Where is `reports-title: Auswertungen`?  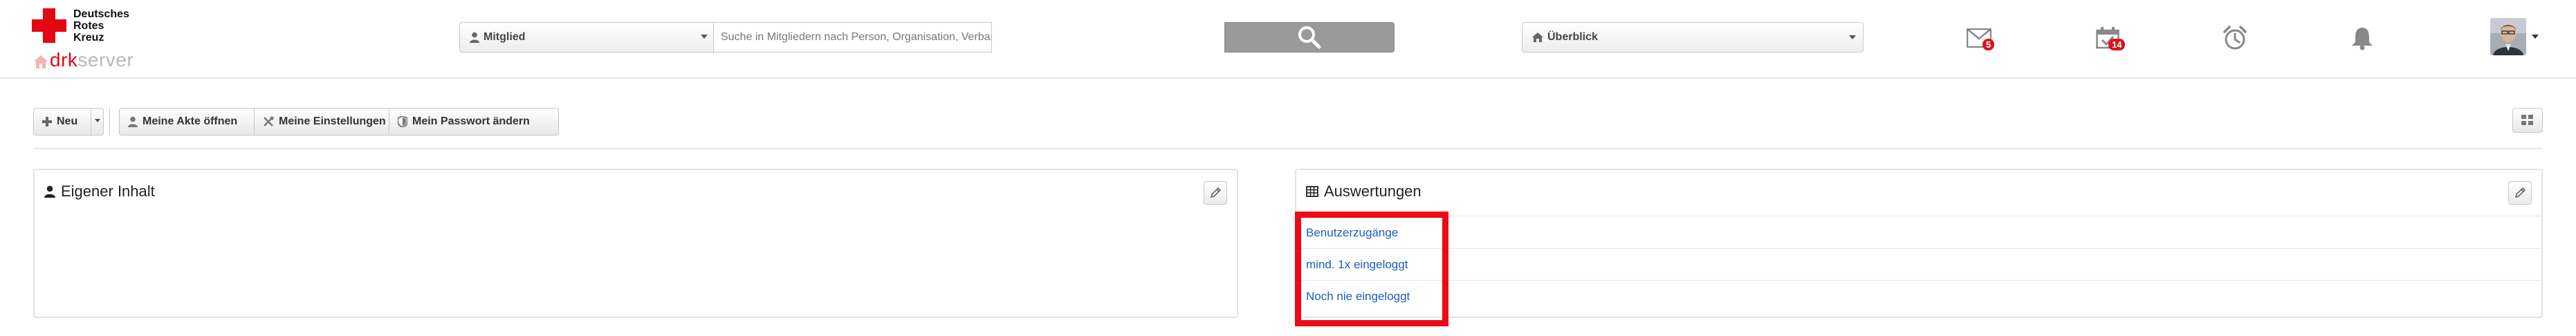
reports-title: Auswertungen is located at coordinates (1373, 191).